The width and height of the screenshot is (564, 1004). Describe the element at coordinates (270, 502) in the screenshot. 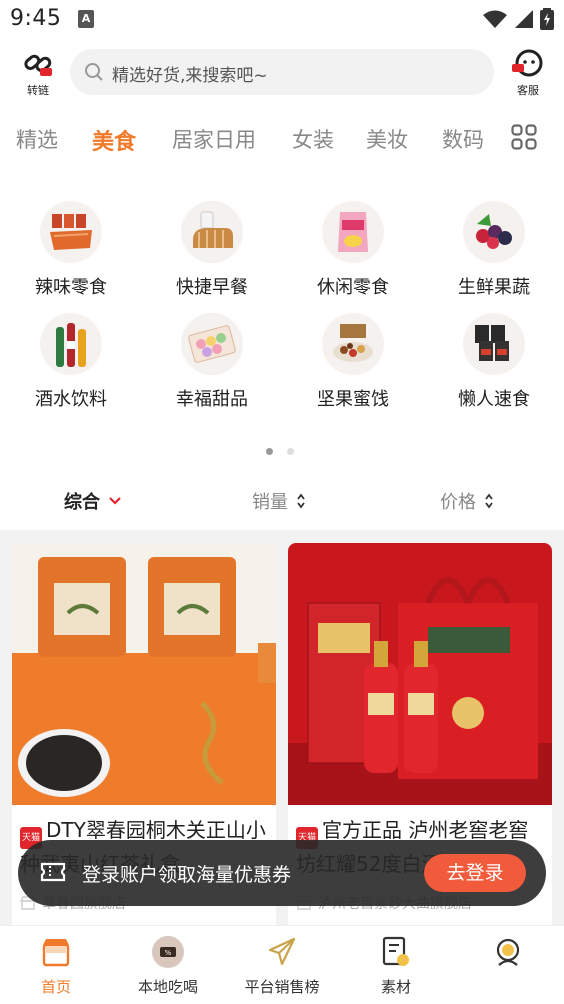

I see `sort-label: 销量` at that location.